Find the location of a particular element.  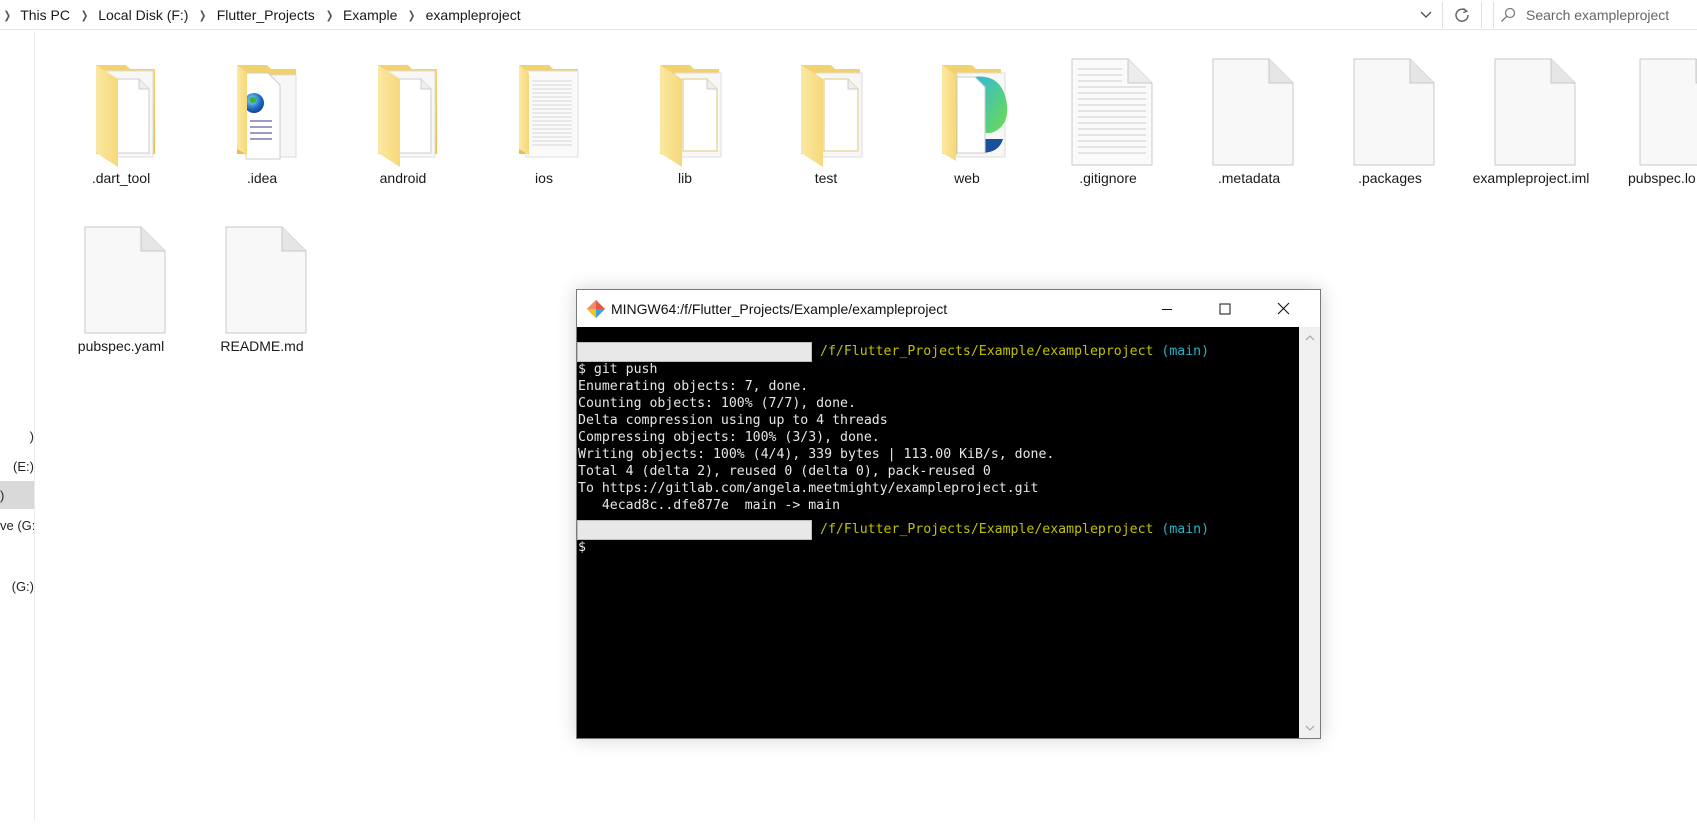

minimize-button is located at coordinates (1167, 308).